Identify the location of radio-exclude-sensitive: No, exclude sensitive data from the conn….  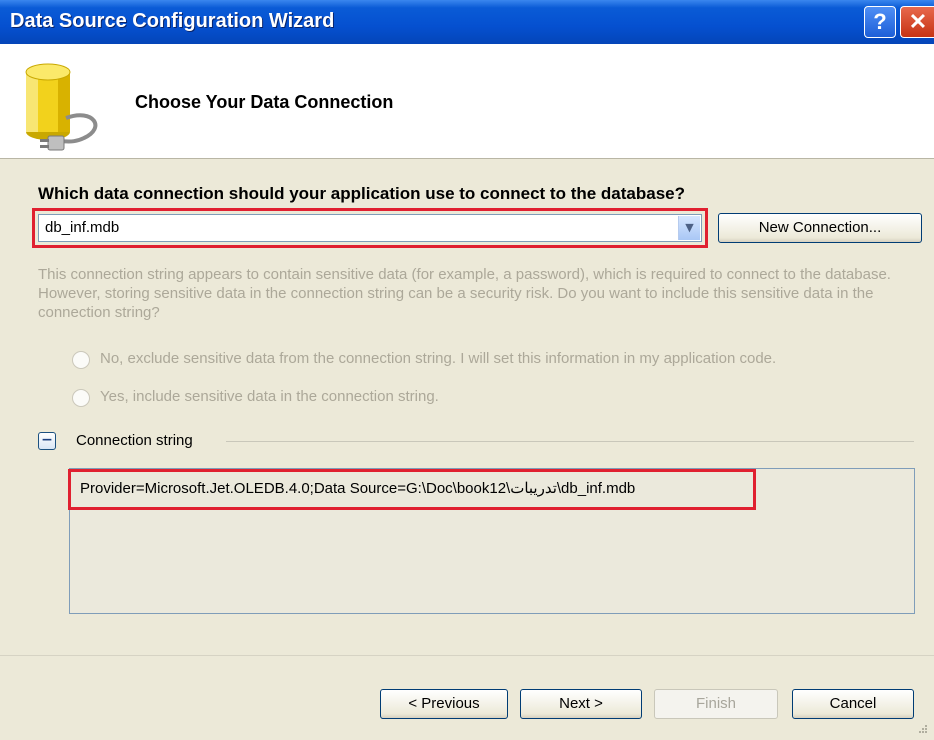
(502, 361).